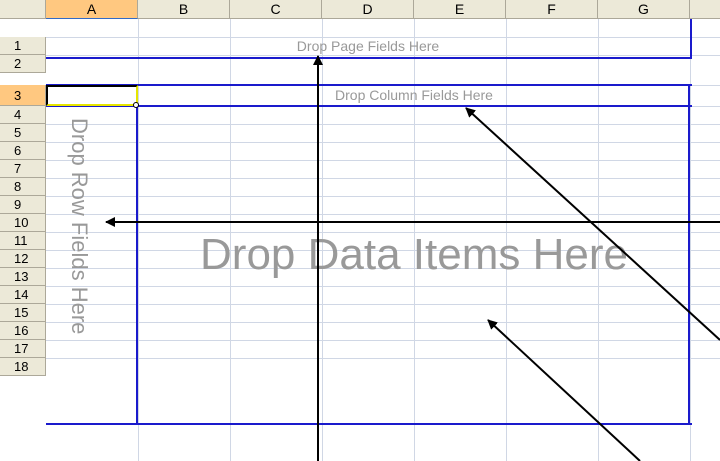  What do you see at coordinates (564, 390) in the screenshot?
I see `arrow-to-data-items` at bounding box center [564, 390].